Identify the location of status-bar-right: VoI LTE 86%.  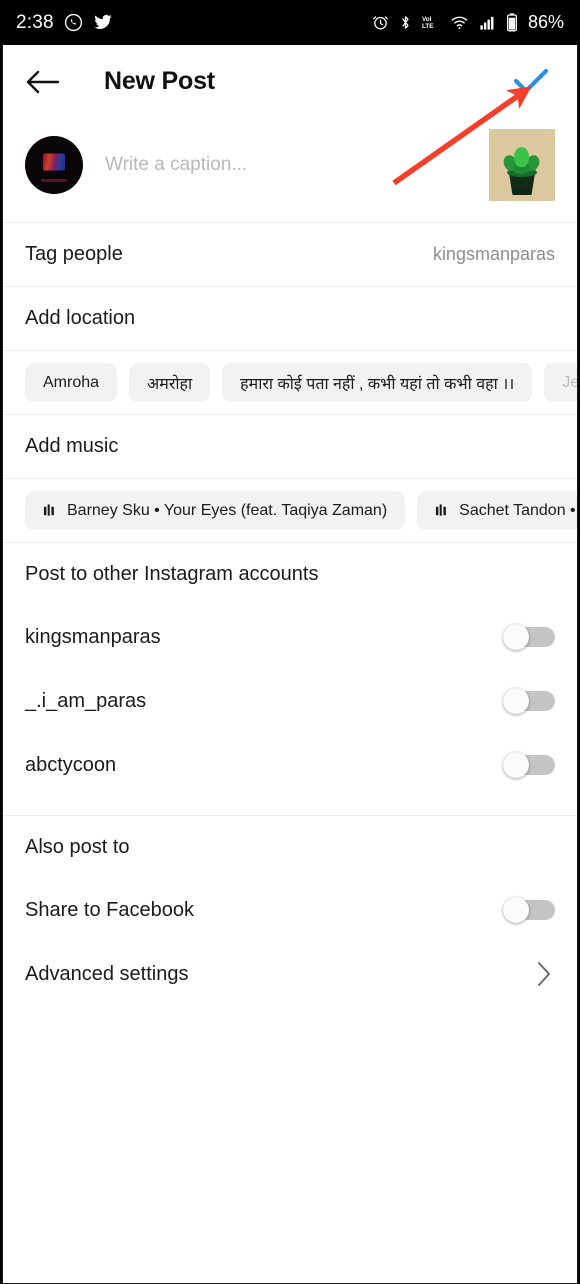
(468, 22).